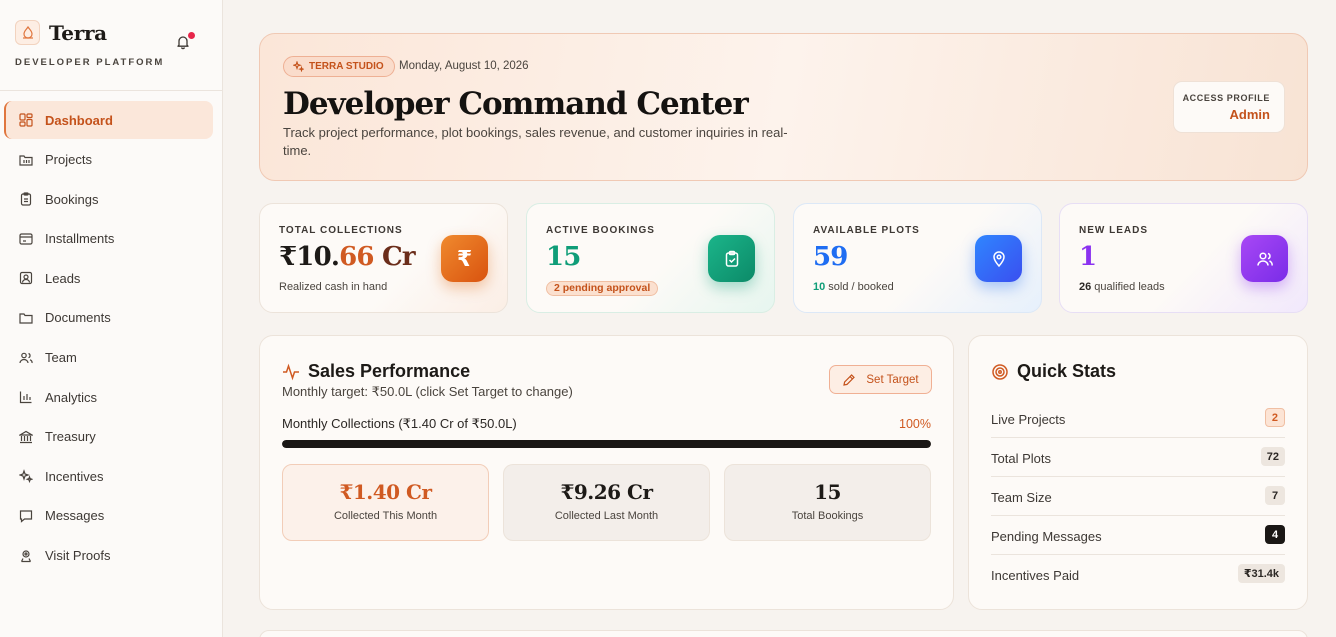 The width and height of the screenshot is (1336, 637). I want to click on qualified-text: qualified leads, so click(1128, 287).